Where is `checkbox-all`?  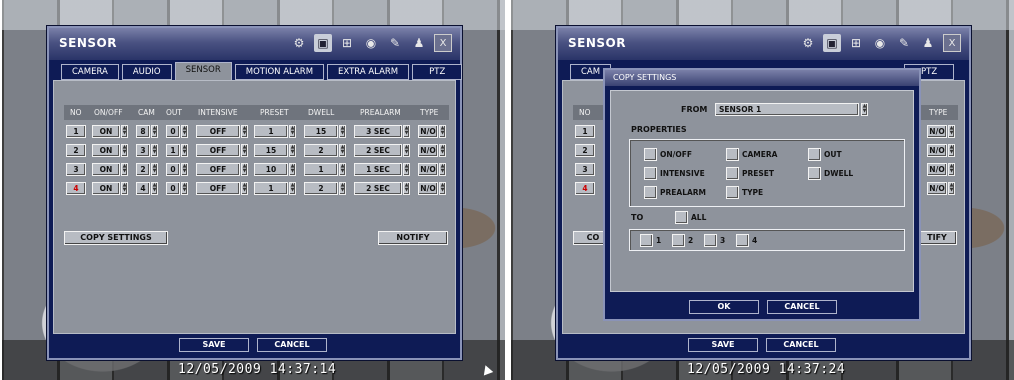
checkbox-all is located at coordinates (681, 217).